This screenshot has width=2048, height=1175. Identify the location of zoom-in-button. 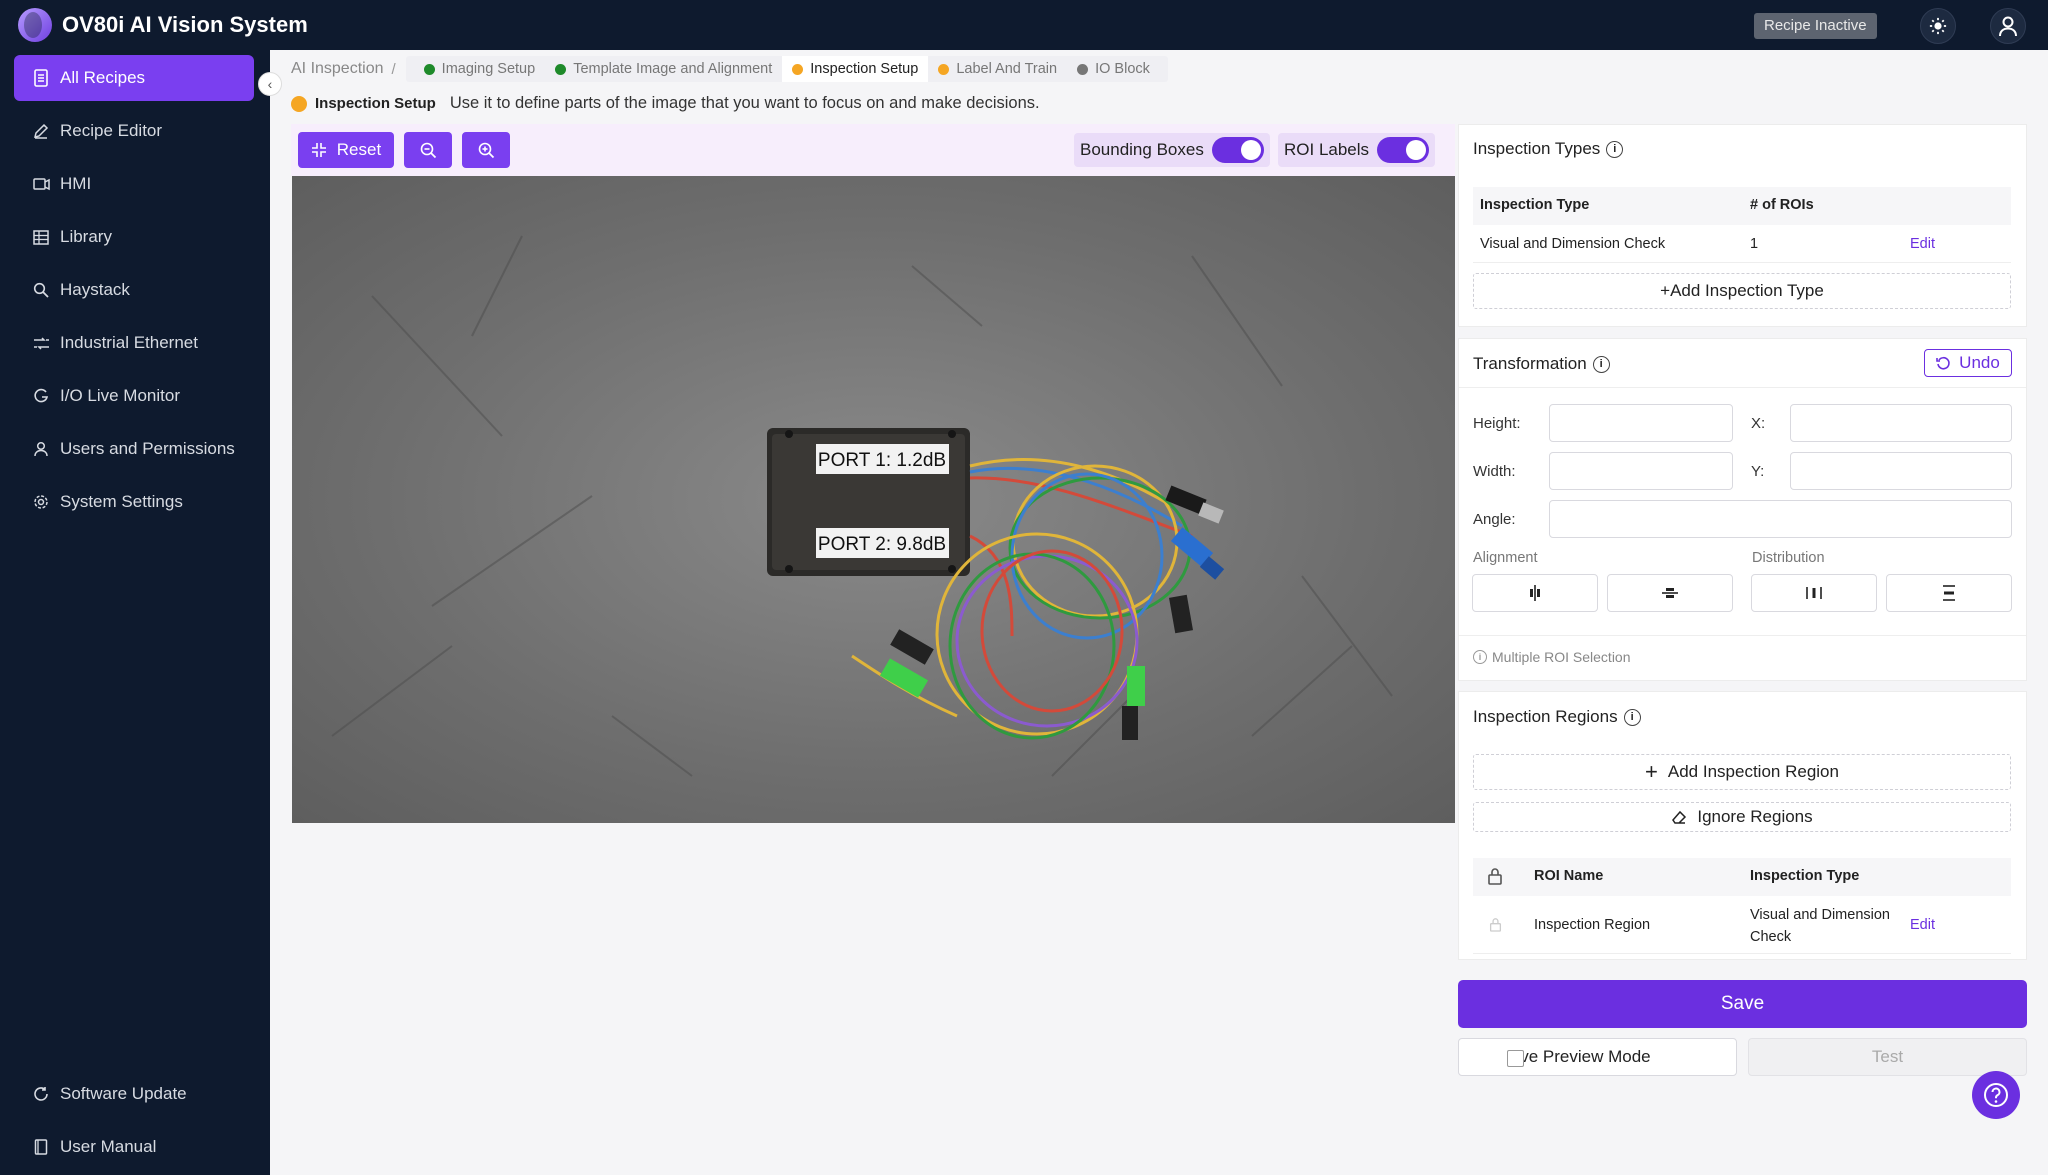
(486, 150).